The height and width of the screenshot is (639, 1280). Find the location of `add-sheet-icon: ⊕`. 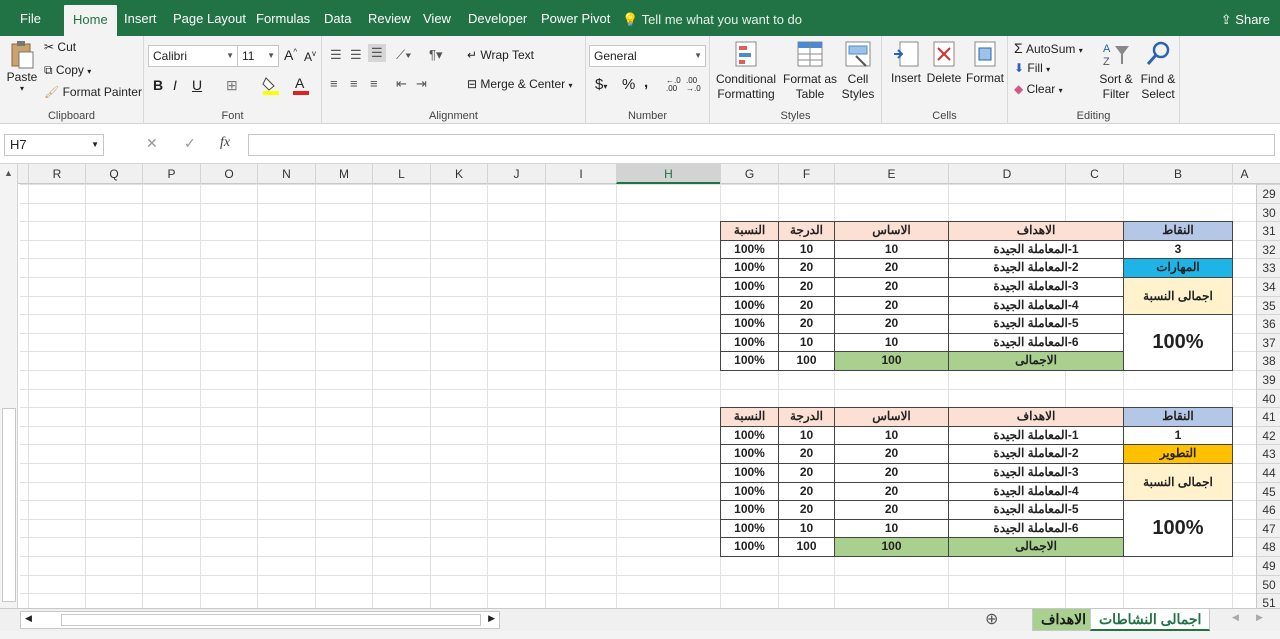

add-sheet-icon: ⊕ is located at coordinates (991, 619).